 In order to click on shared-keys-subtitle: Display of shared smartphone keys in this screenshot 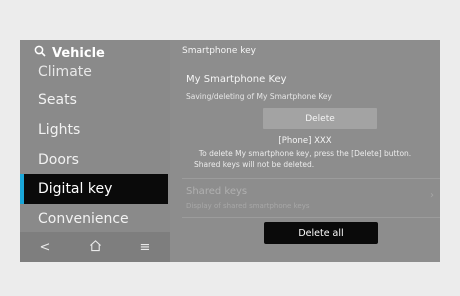, I will do `click(248, 206)`.